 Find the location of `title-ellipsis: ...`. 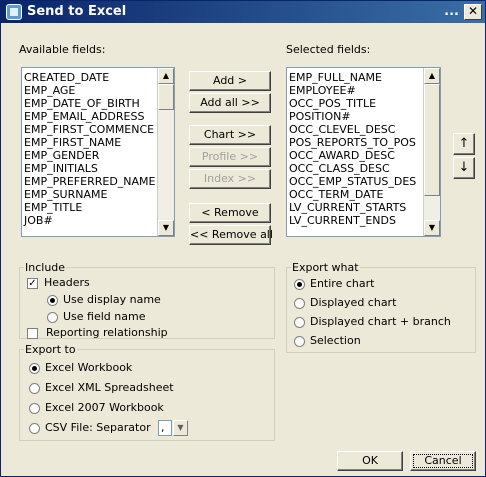

title-ellipsis: ... is located at coordinates (451, 11).